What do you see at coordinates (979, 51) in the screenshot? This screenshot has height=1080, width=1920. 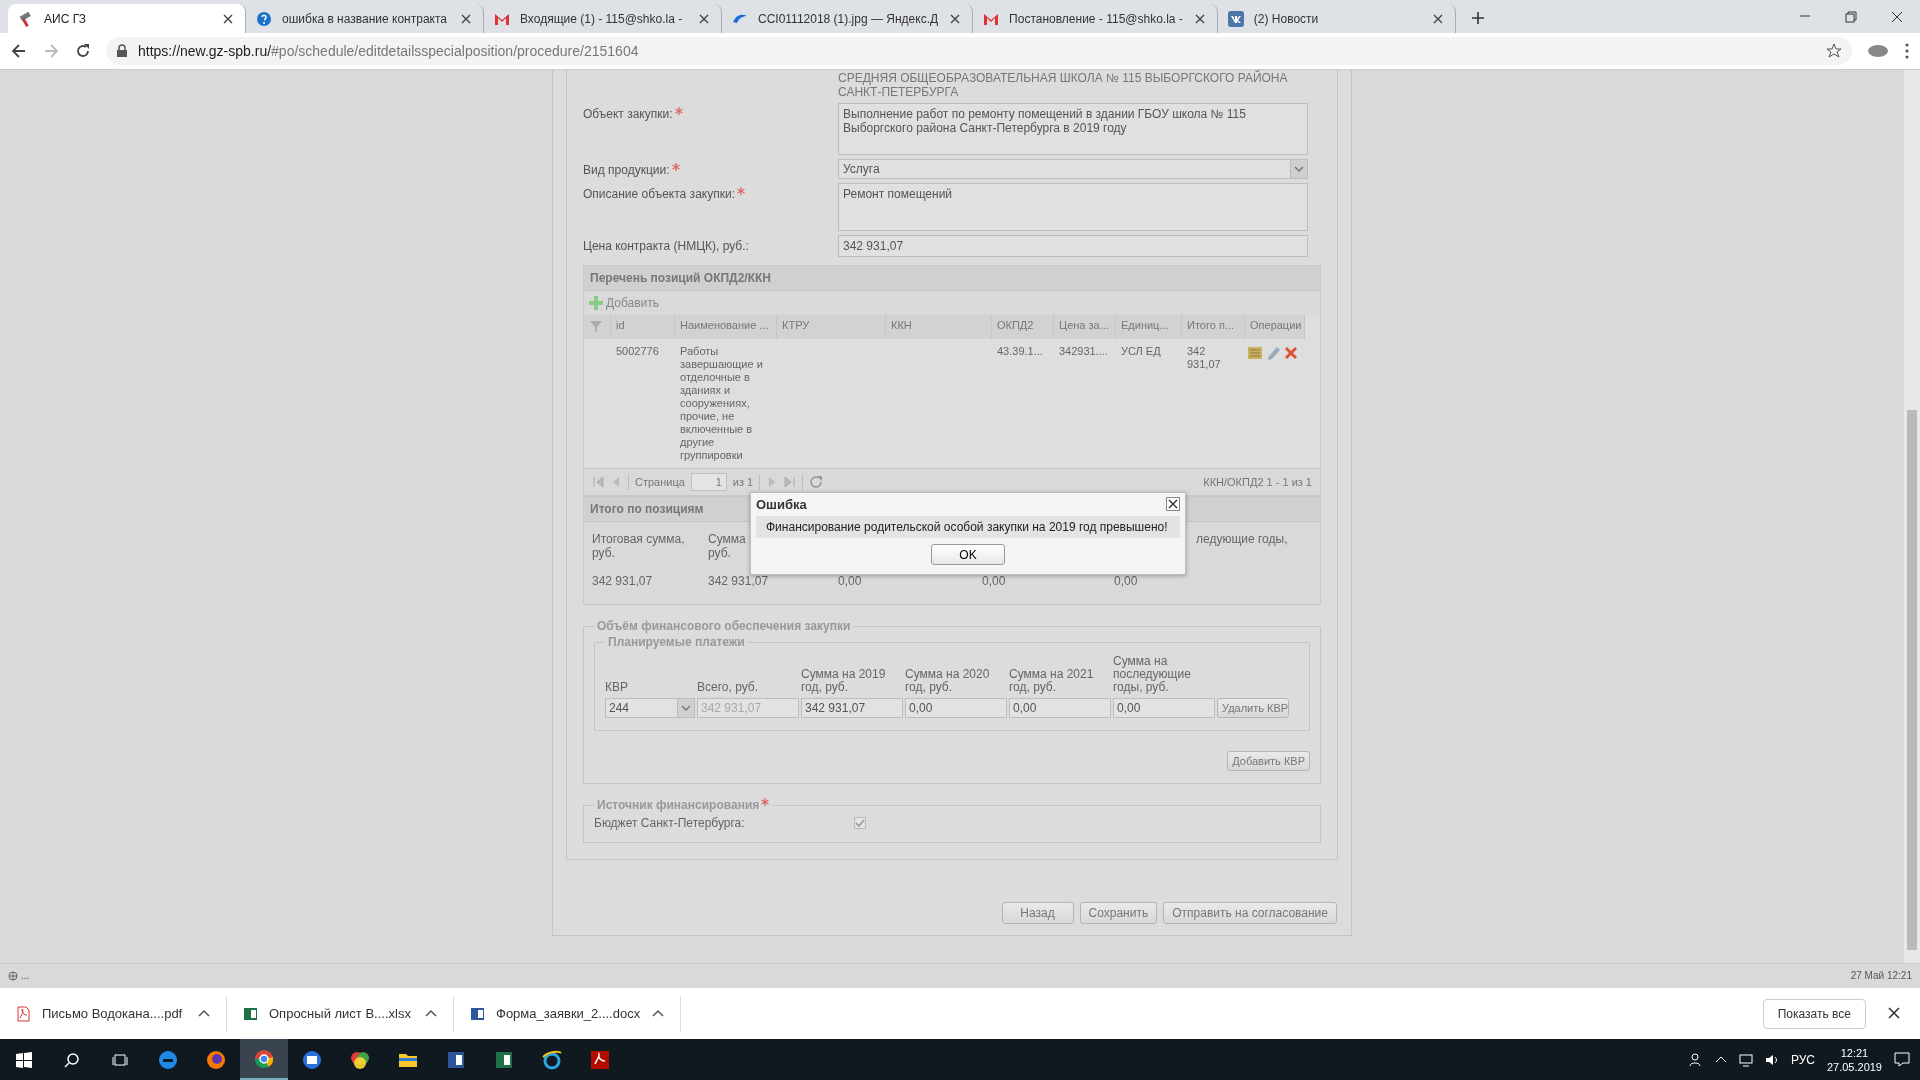 I see `address-bar: https://new.gz-spb.ru/#po/schedule/editdetailsspecialposition/procedure/2151604` at bounding box center [979, 51].